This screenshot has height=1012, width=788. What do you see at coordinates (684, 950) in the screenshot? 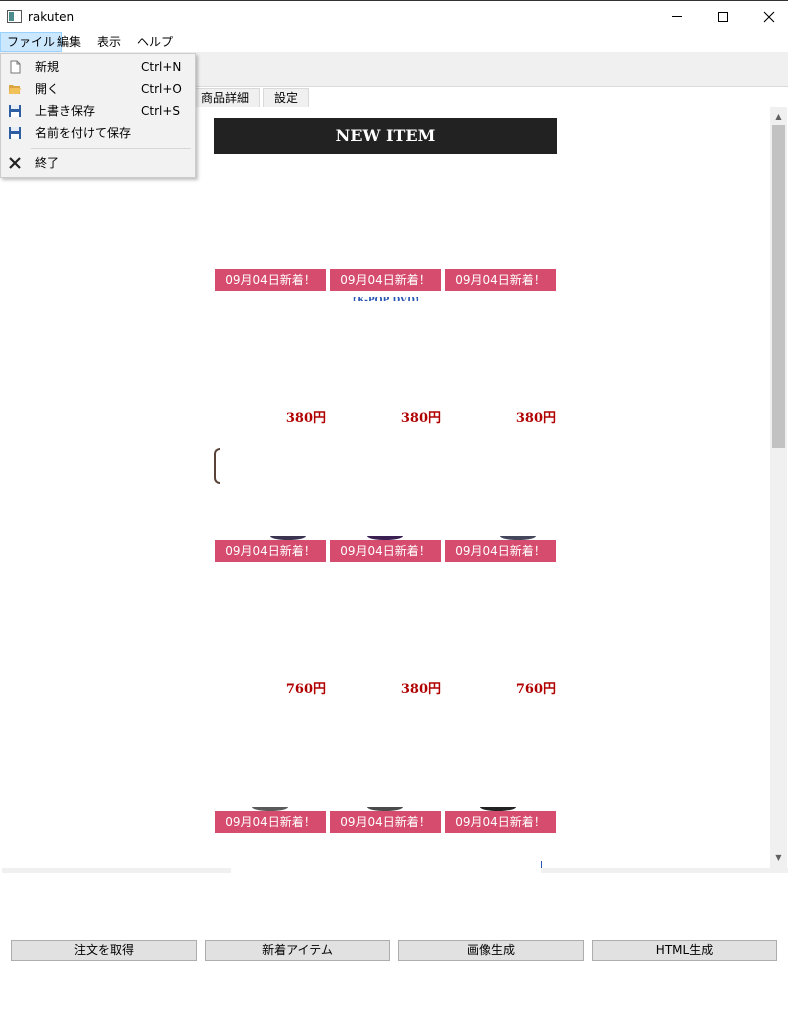
I see `generate-html-button: HTML生成` at bounding box center [684, 950].